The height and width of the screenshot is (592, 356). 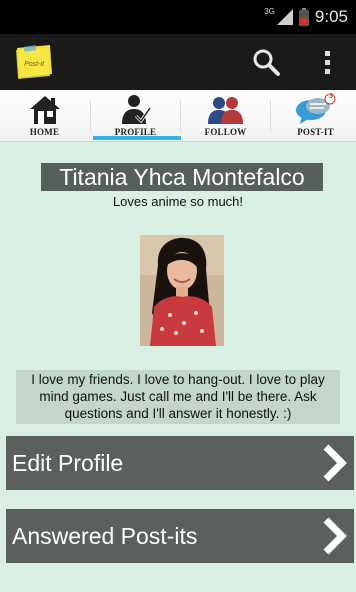 I want to click on profile-icon, so click(x=136, y=112).